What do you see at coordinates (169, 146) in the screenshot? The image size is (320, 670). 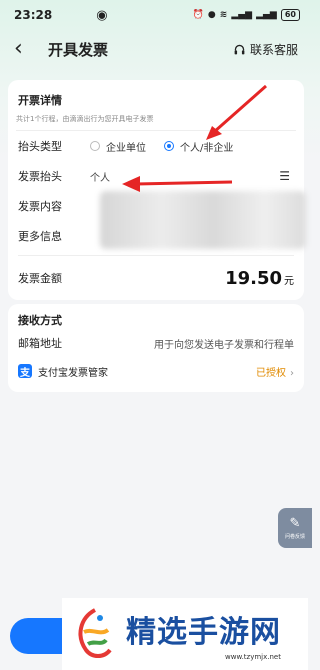 I see `radio-personal-dot` at bounding box center [169, 146].